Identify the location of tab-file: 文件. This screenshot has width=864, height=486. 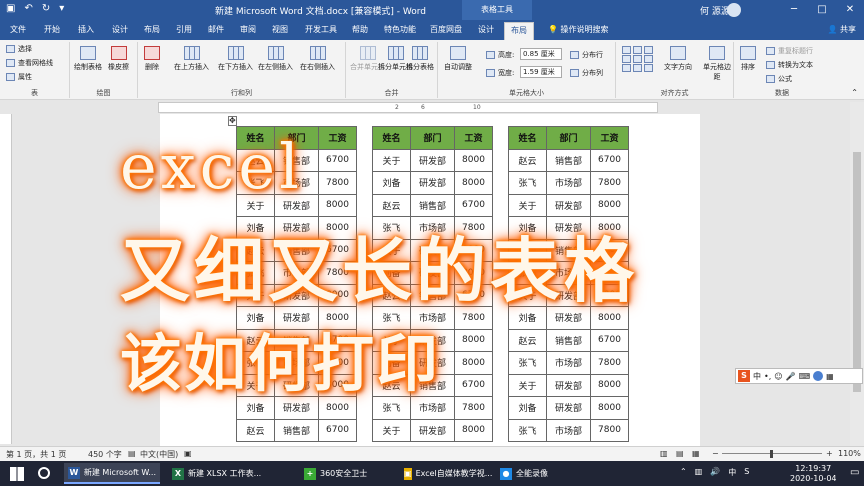
(18, 29).